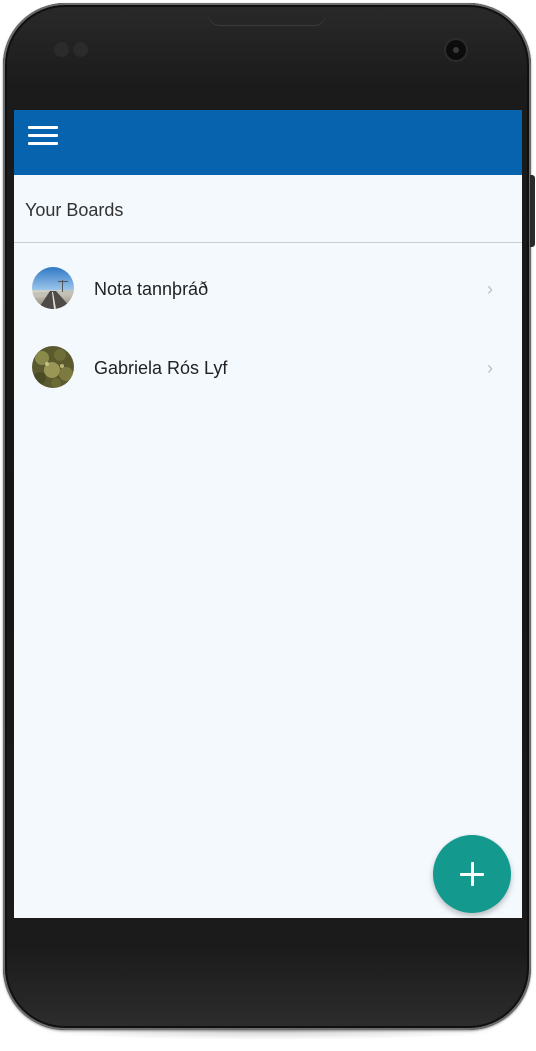 The image size is (536, 1051). What do you see at coordinates (268, 284) in the screenshot?
I see `board-item-nota-tannthrad: Nota tannþráð ›` at bounding box center [268, 284].